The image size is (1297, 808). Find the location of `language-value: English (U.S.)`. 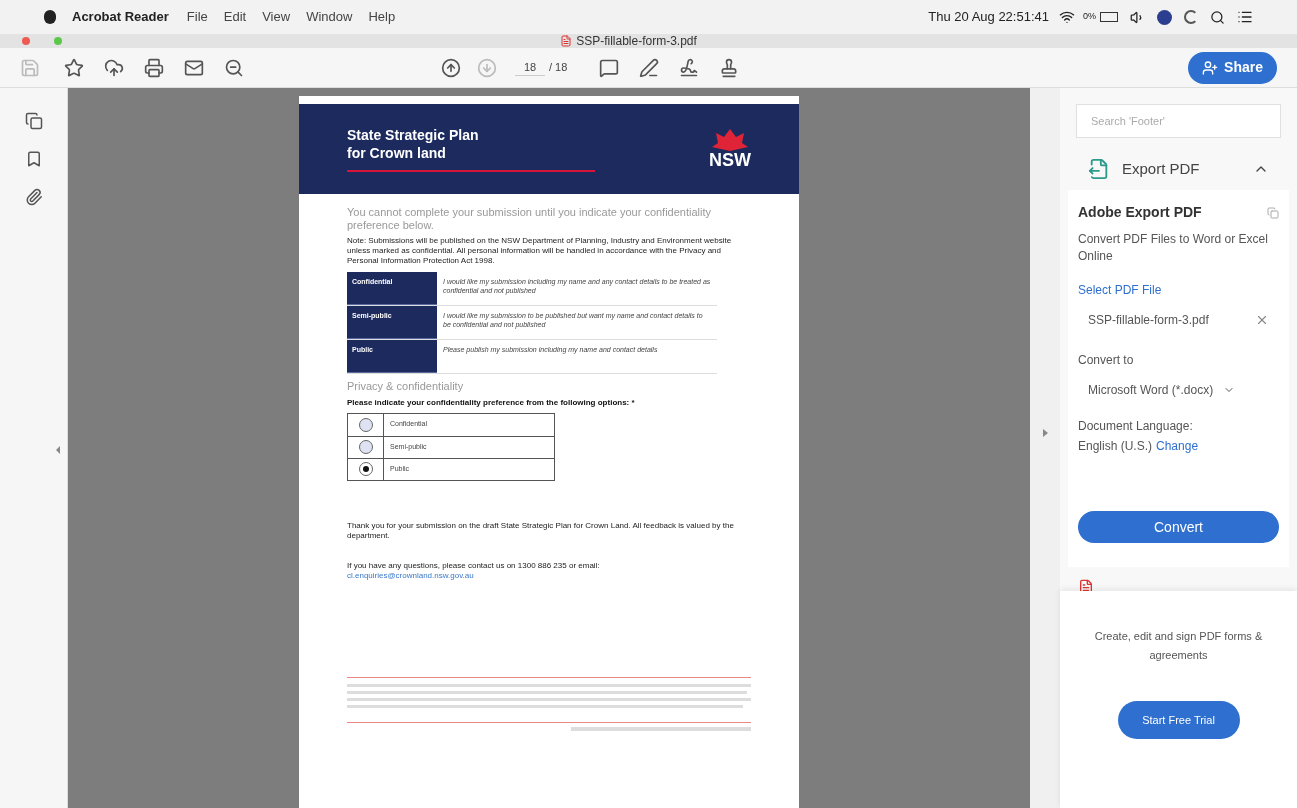

language-value: English (U.S.) is located at coordinates (1115, 446).